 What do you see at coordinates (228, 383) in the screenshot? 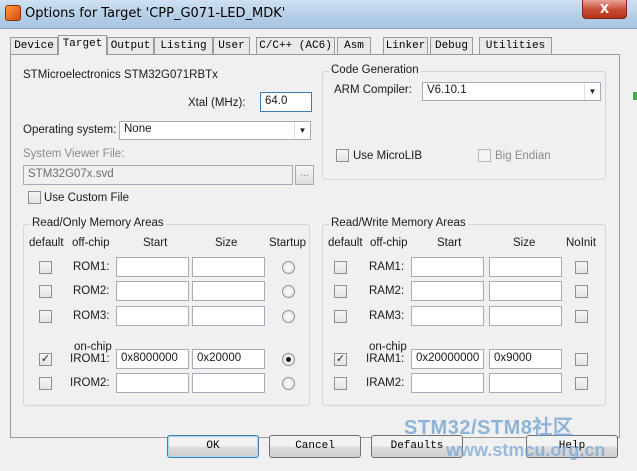
I see `irom2-size-input` at bounding box center [228, 383].